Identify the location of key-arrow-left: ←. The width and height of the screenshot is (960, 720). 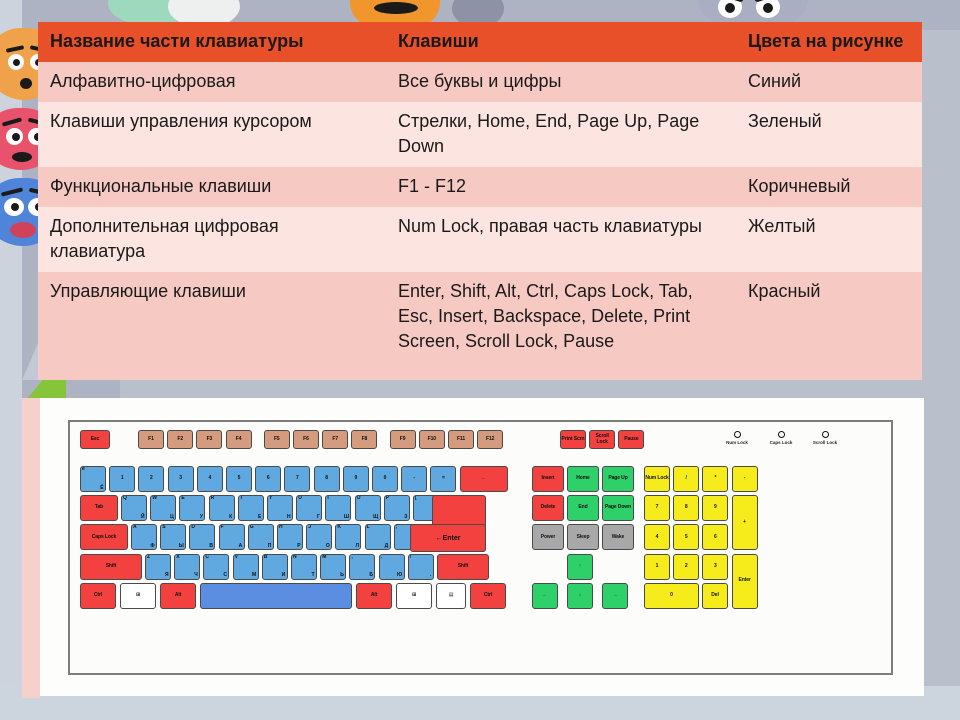
(545, 595).